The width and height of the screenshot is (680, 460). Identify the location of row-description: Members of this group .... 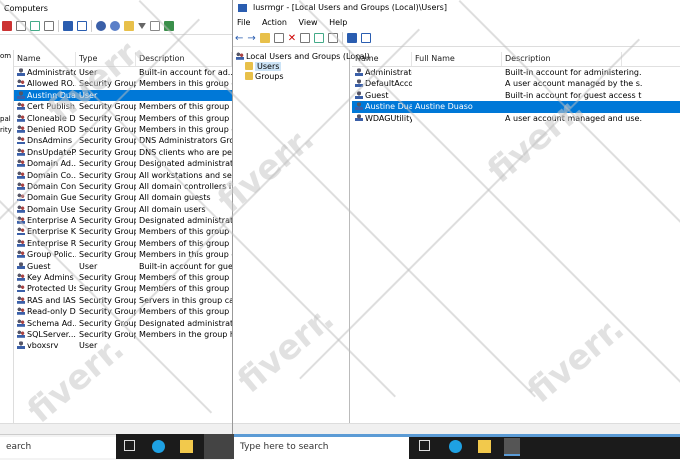
(185, 107).